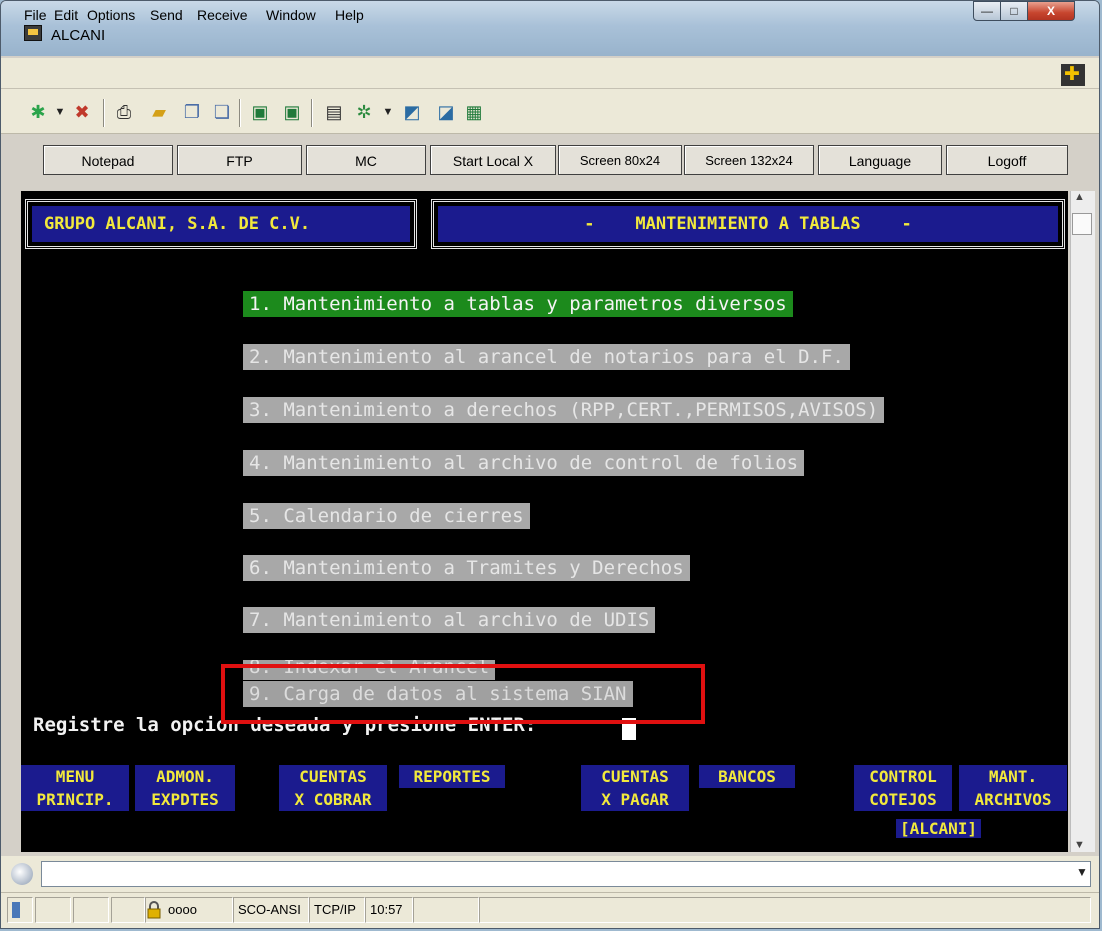 Image resolution: width=1102 pixels, height=931 pixels. What do you see at coordinates (1073, 75) in the screenshot?
I see `context-help-icon` at bounding box center [1073, 75].